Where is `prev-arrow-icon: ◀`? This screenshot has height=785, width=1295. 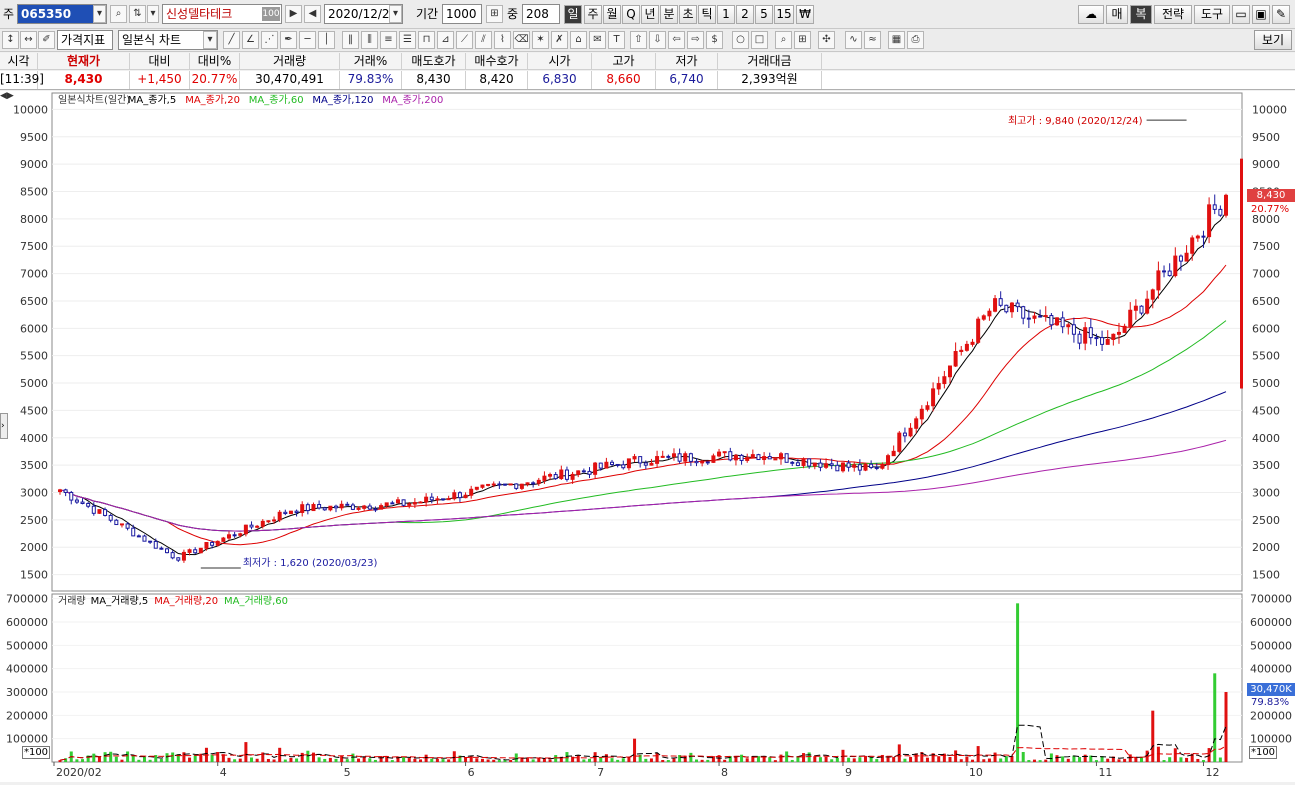 prev-arrow-icon: ◀ is located at coordinates (312, 14).